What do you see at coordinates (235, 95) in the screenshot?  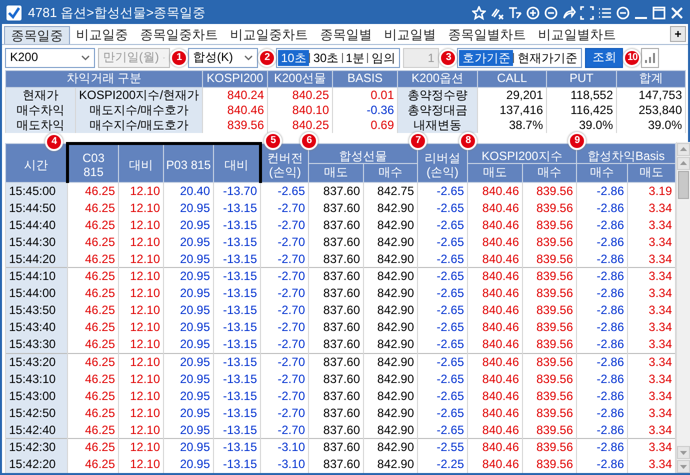 I see `table-cell: 840.24` at bounding box center [235, 95].